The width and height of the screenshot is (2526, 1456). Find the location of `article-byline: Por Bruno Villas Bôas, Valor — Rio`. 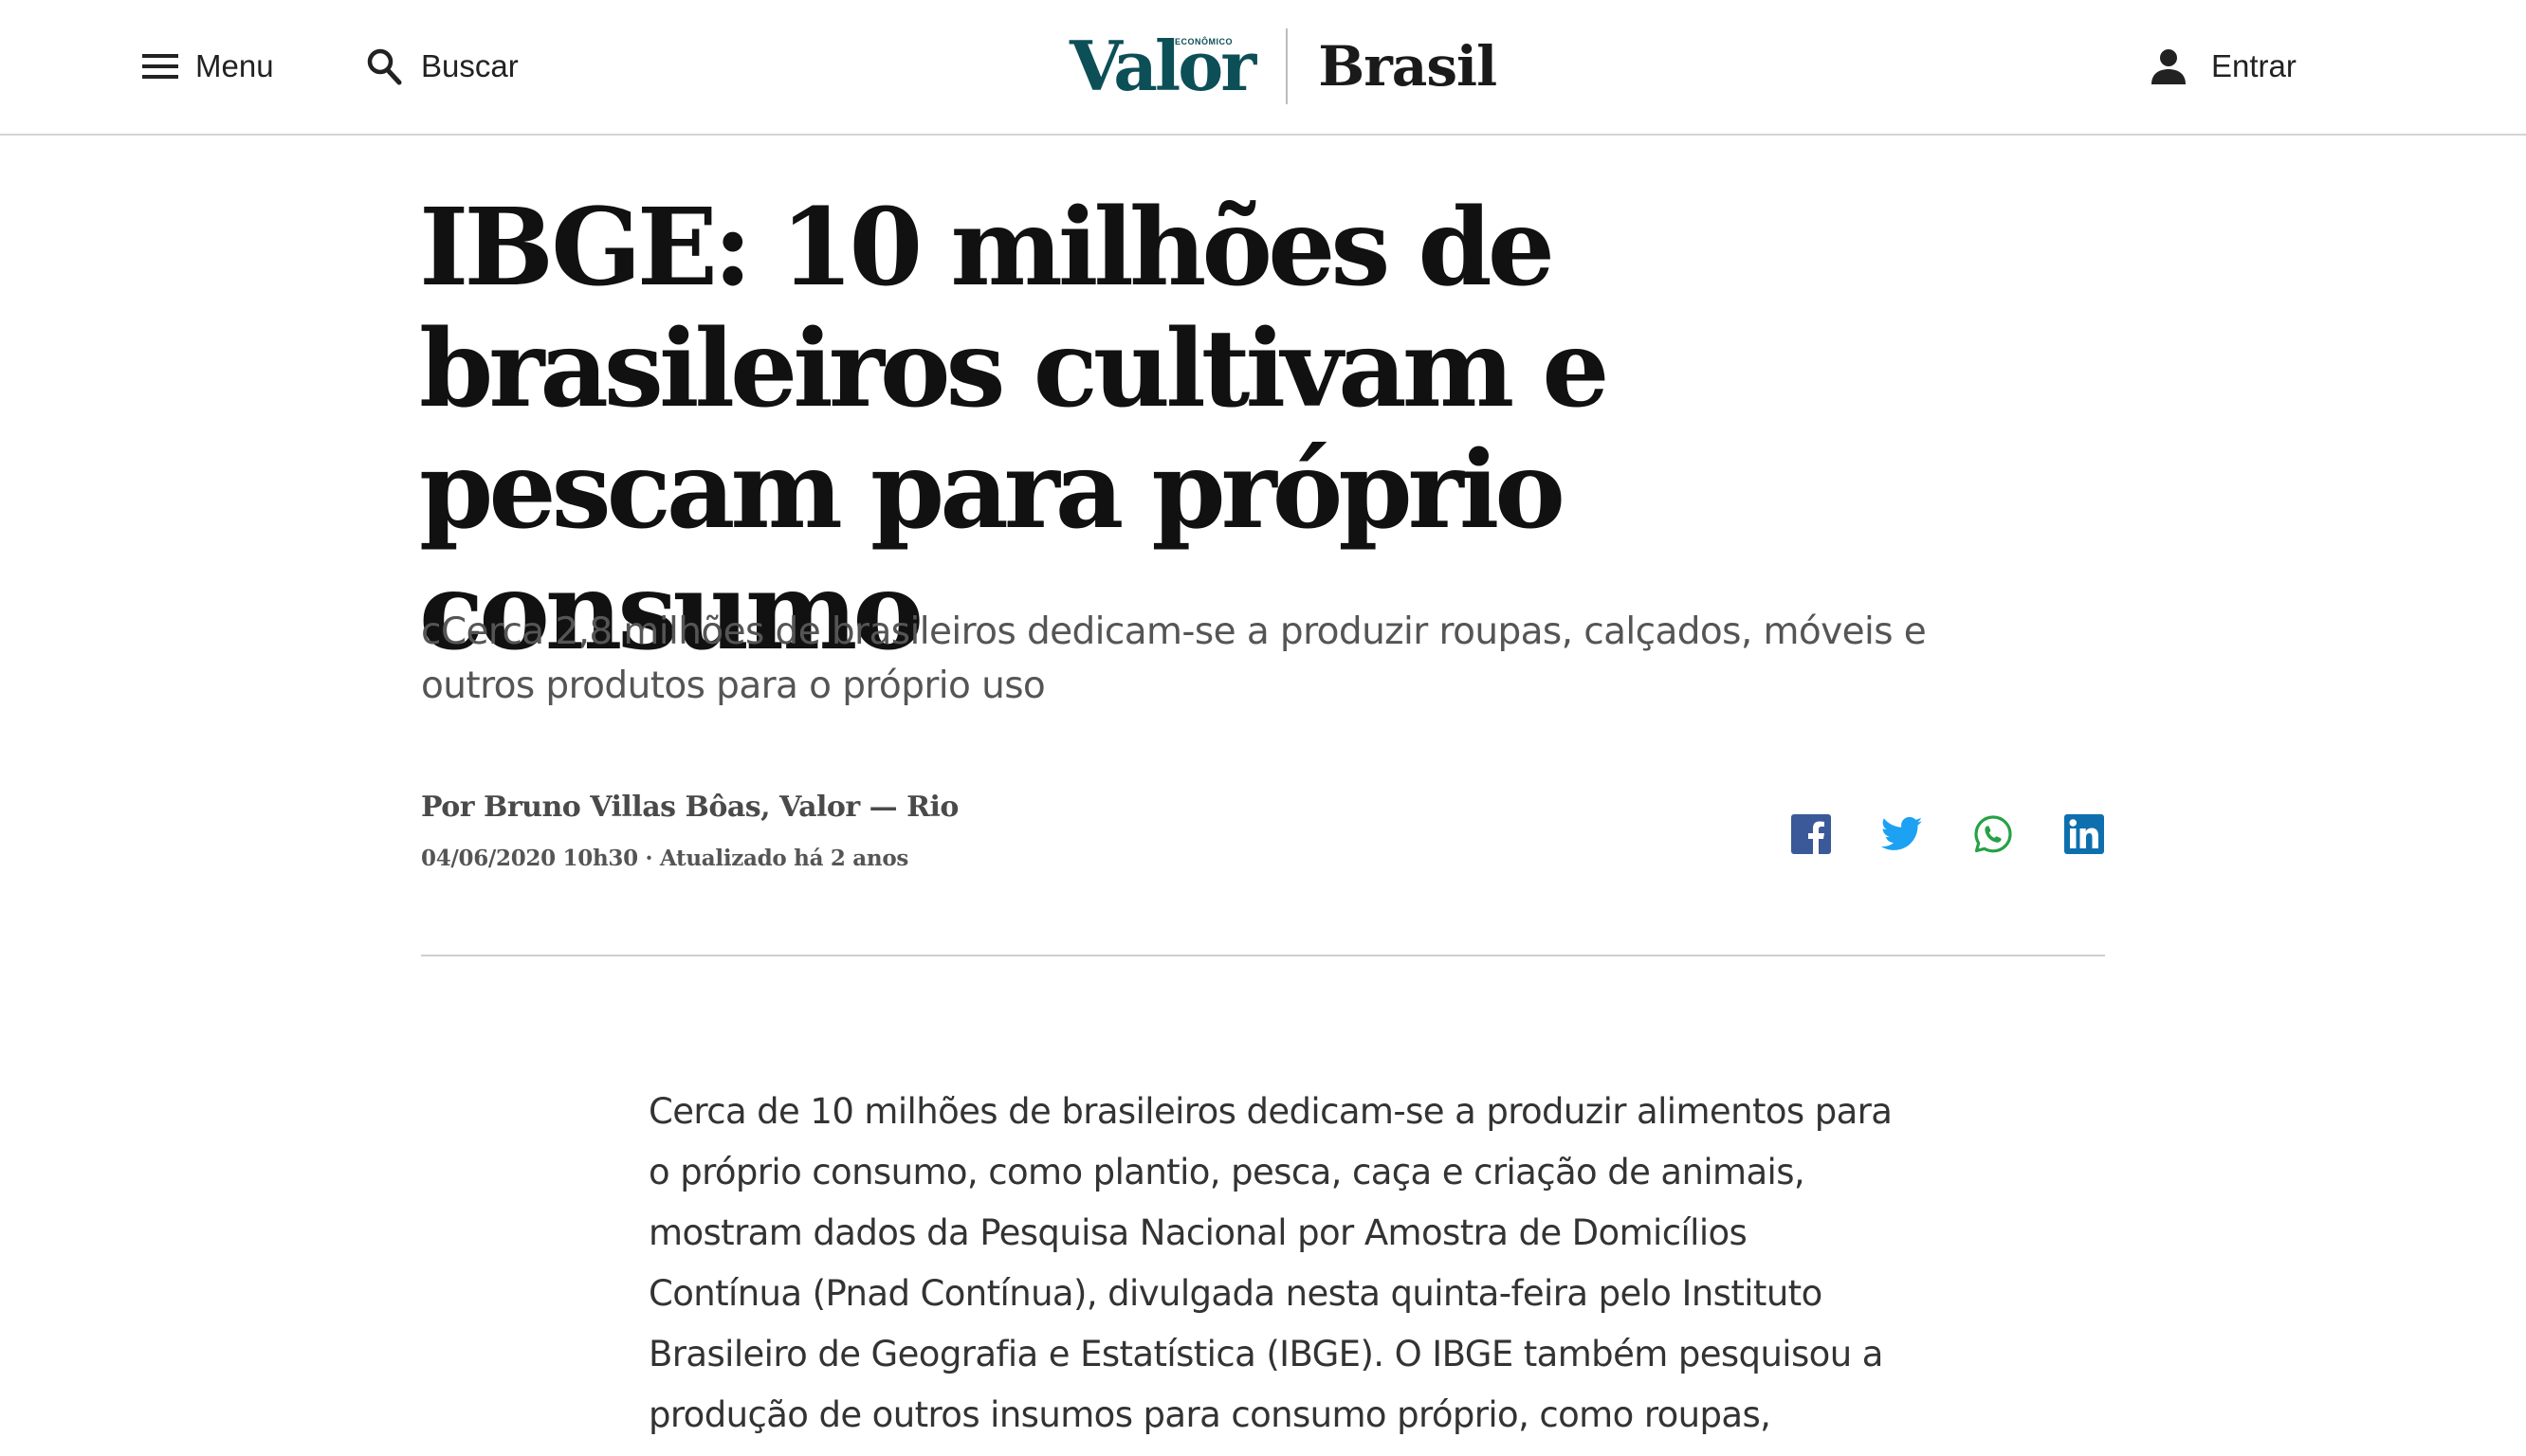

article-byline: Por Bruno Villas Bôas, Valor — Rio is located at coordinates (690, 807).